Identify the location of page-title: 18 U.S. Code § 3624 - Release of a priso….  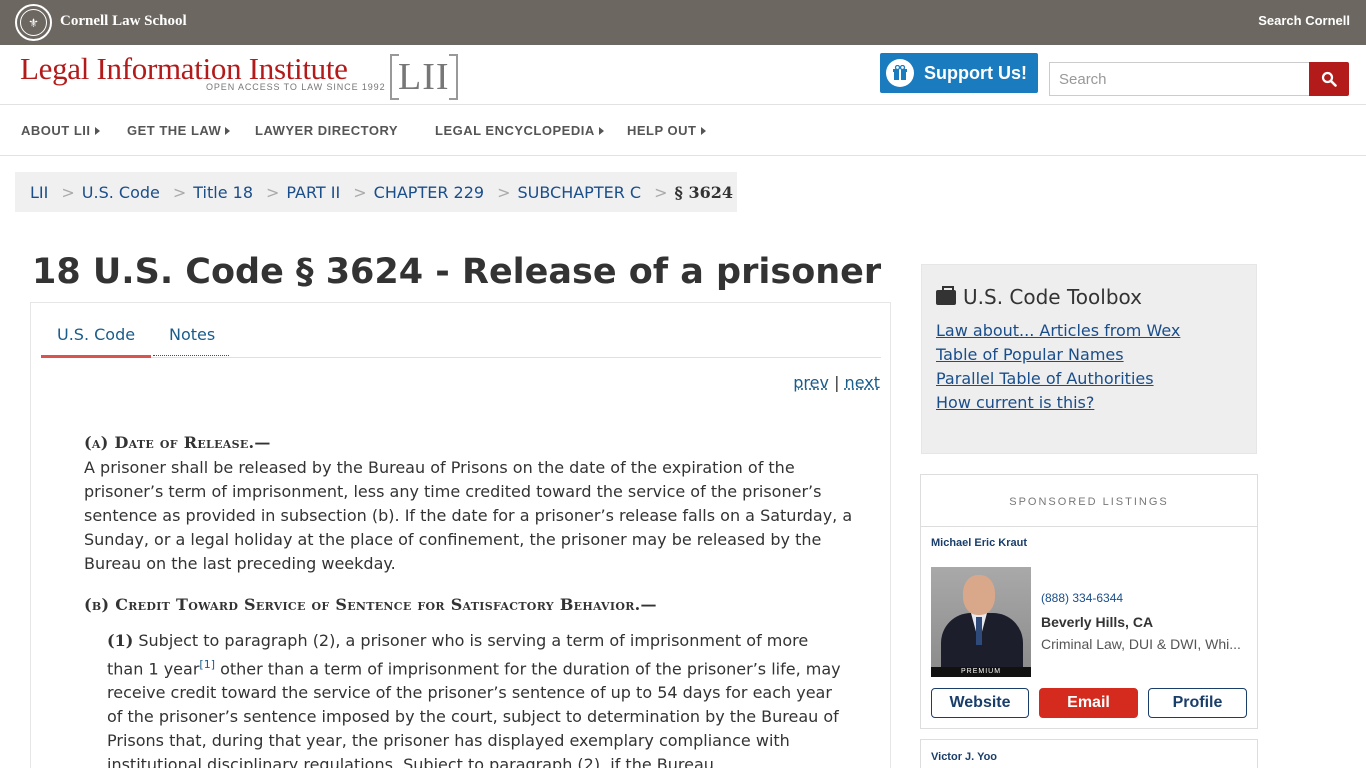
(456, 272).